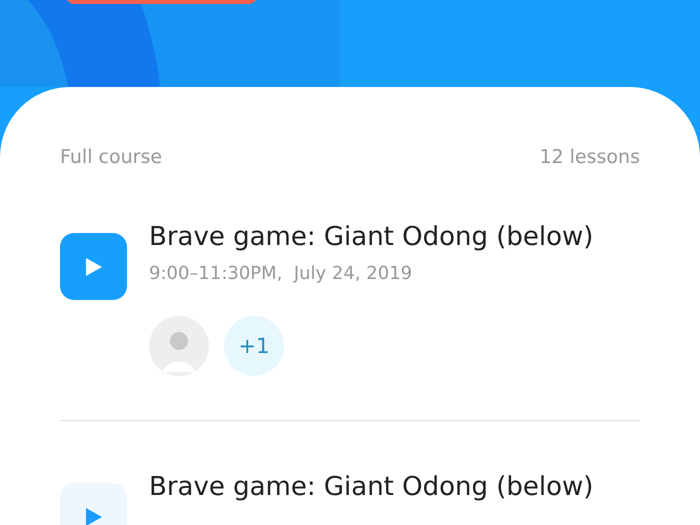  What do you see at coordinates (254, 346) in the screenshot?
I see `extra-participants-count: +1` at bounding box center [254, 346].